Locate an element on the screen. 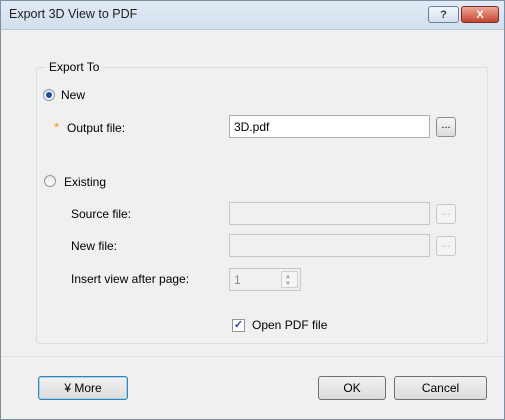 This screenshot has height=420, width=505. ok-button: OK is located at coordinates (352, 388).